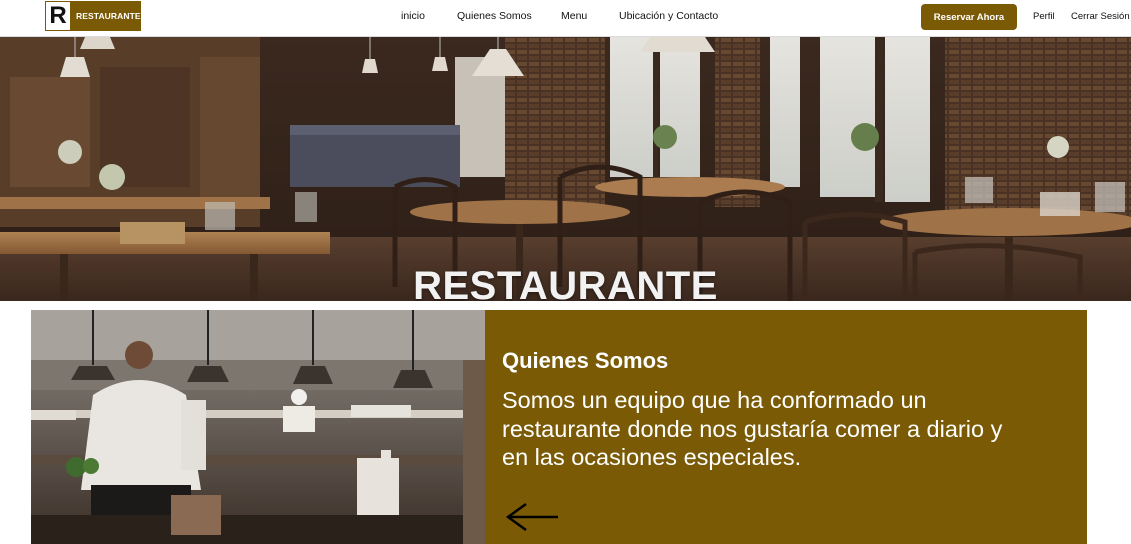 This screenshot has width=1131, height=544. What do you see at coordinates (1044, 16) in the screenshot?
I see `profile-link: Perfil` at bounding box center [1044, 16].